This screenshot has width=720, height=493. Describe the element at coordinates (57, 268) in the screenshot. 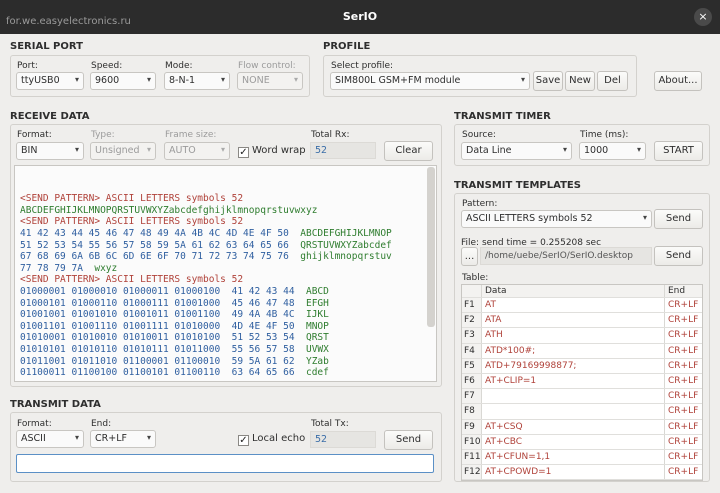

I see `terminal-hex: 77 78 79 7A` at that location.